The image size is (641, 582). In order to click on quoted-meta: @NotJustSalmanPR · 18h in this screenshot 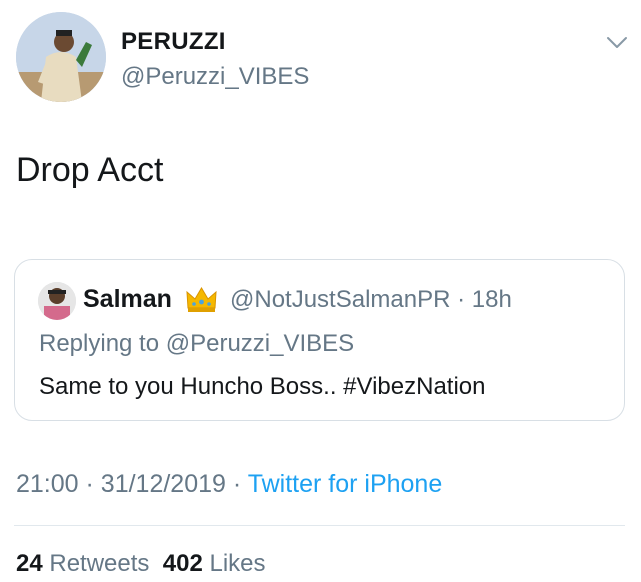, I will do `click(371, 300)`.